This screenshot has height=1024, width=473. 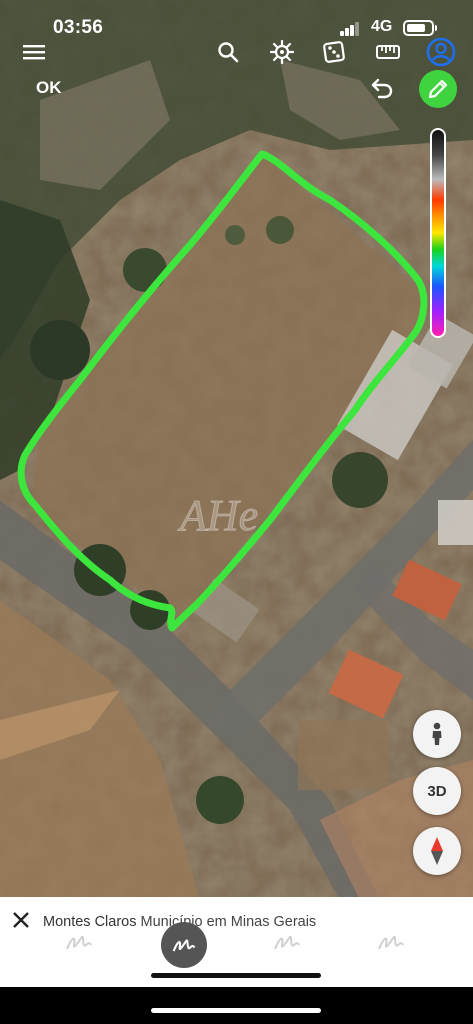 What do you see at coordinates (228, 922) in the screenshot?
I see `place-subtitle: Município em Minas Gerais` at bounding box center [228, 922].